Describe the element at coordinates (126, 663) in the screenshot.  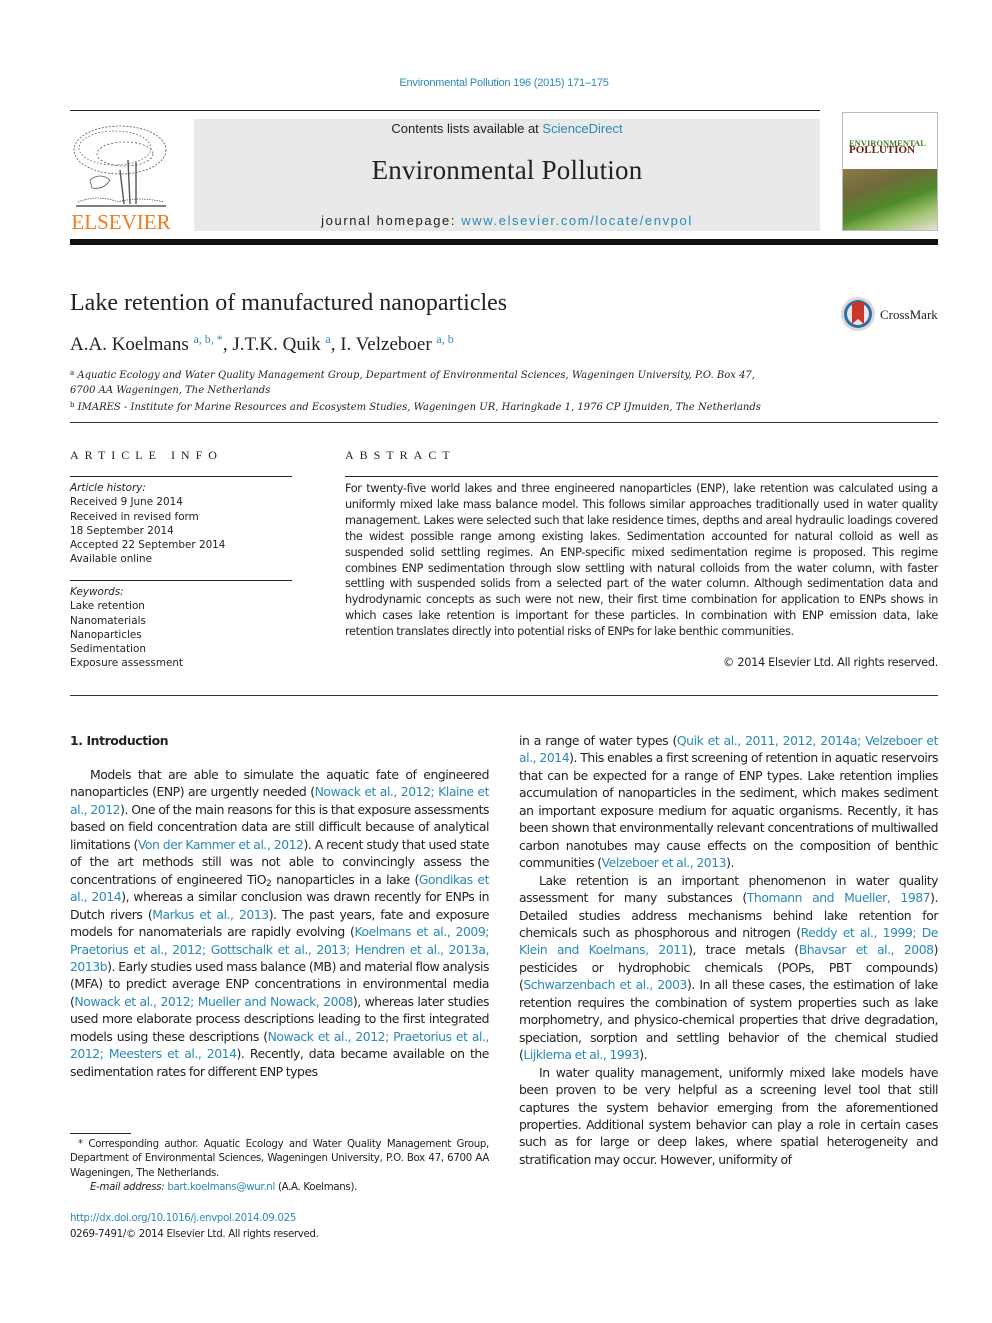
I see `keyword: Exposure assessment` at that location.